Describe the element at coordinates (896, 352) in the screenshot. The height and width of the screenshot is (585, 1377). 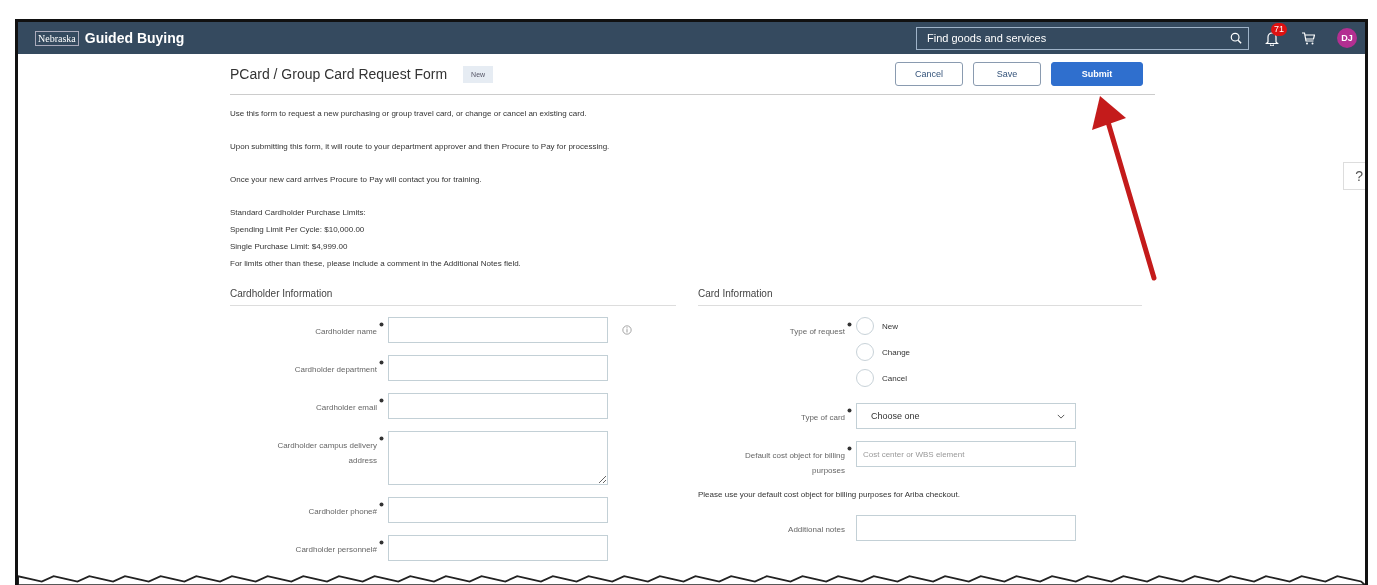
I see `radio-label: Change` at that location.